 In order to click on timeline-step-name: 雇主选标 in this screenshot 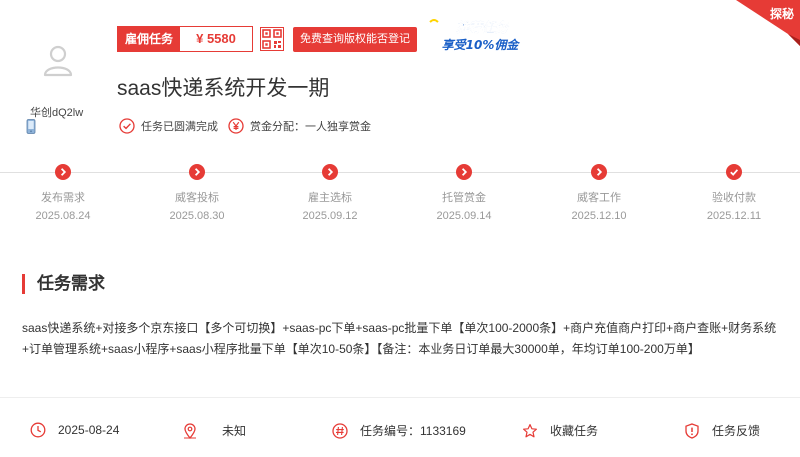, I will do `click(330, 198)`.